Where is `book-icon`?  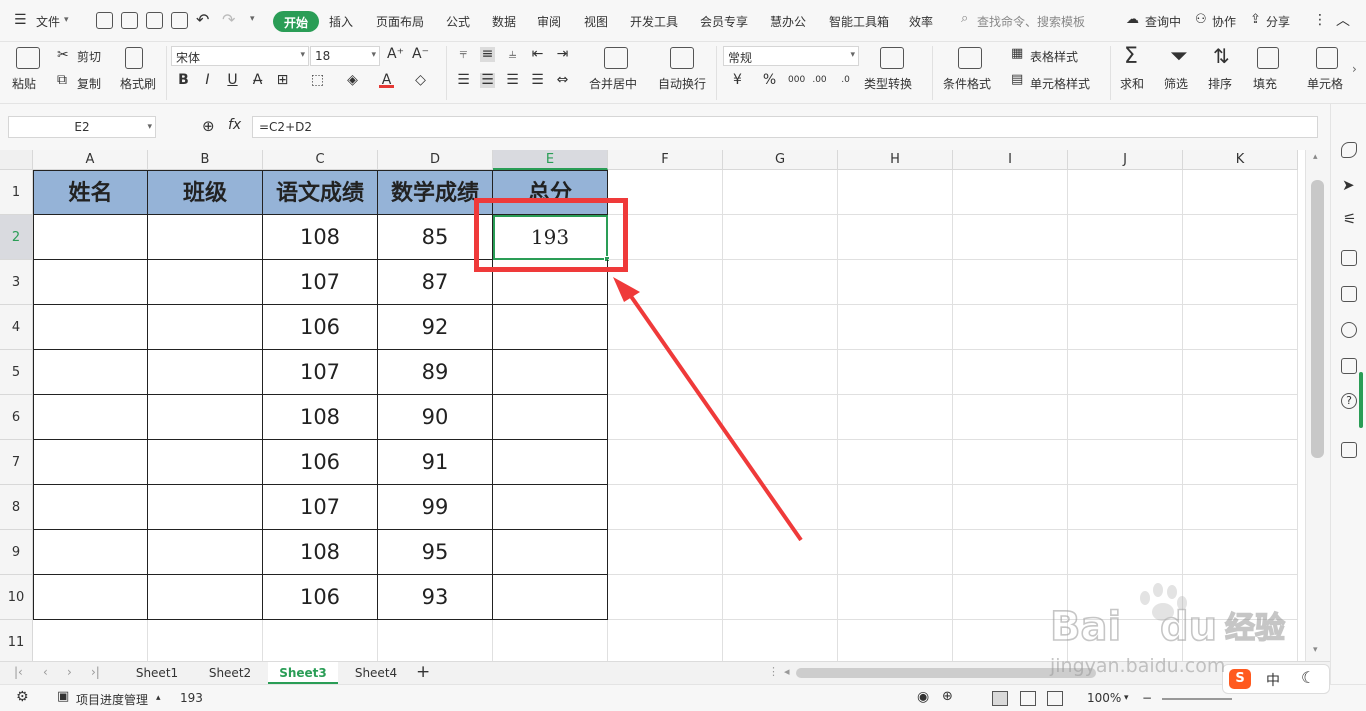
book-icon is located at coordinates (1349, 366).